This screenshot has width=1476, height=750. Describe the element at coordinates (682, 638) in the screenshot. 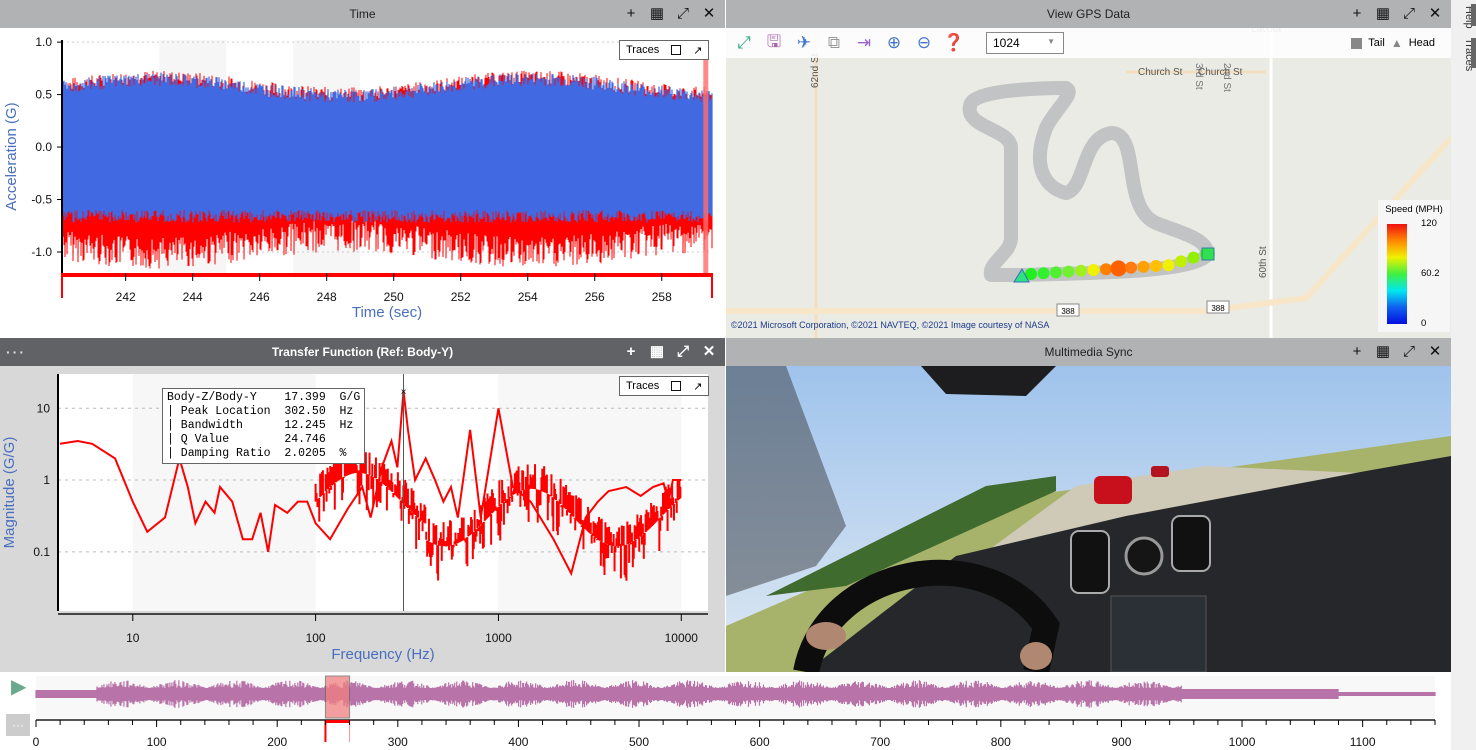

I see `x-tick-label: 10000` at that location.